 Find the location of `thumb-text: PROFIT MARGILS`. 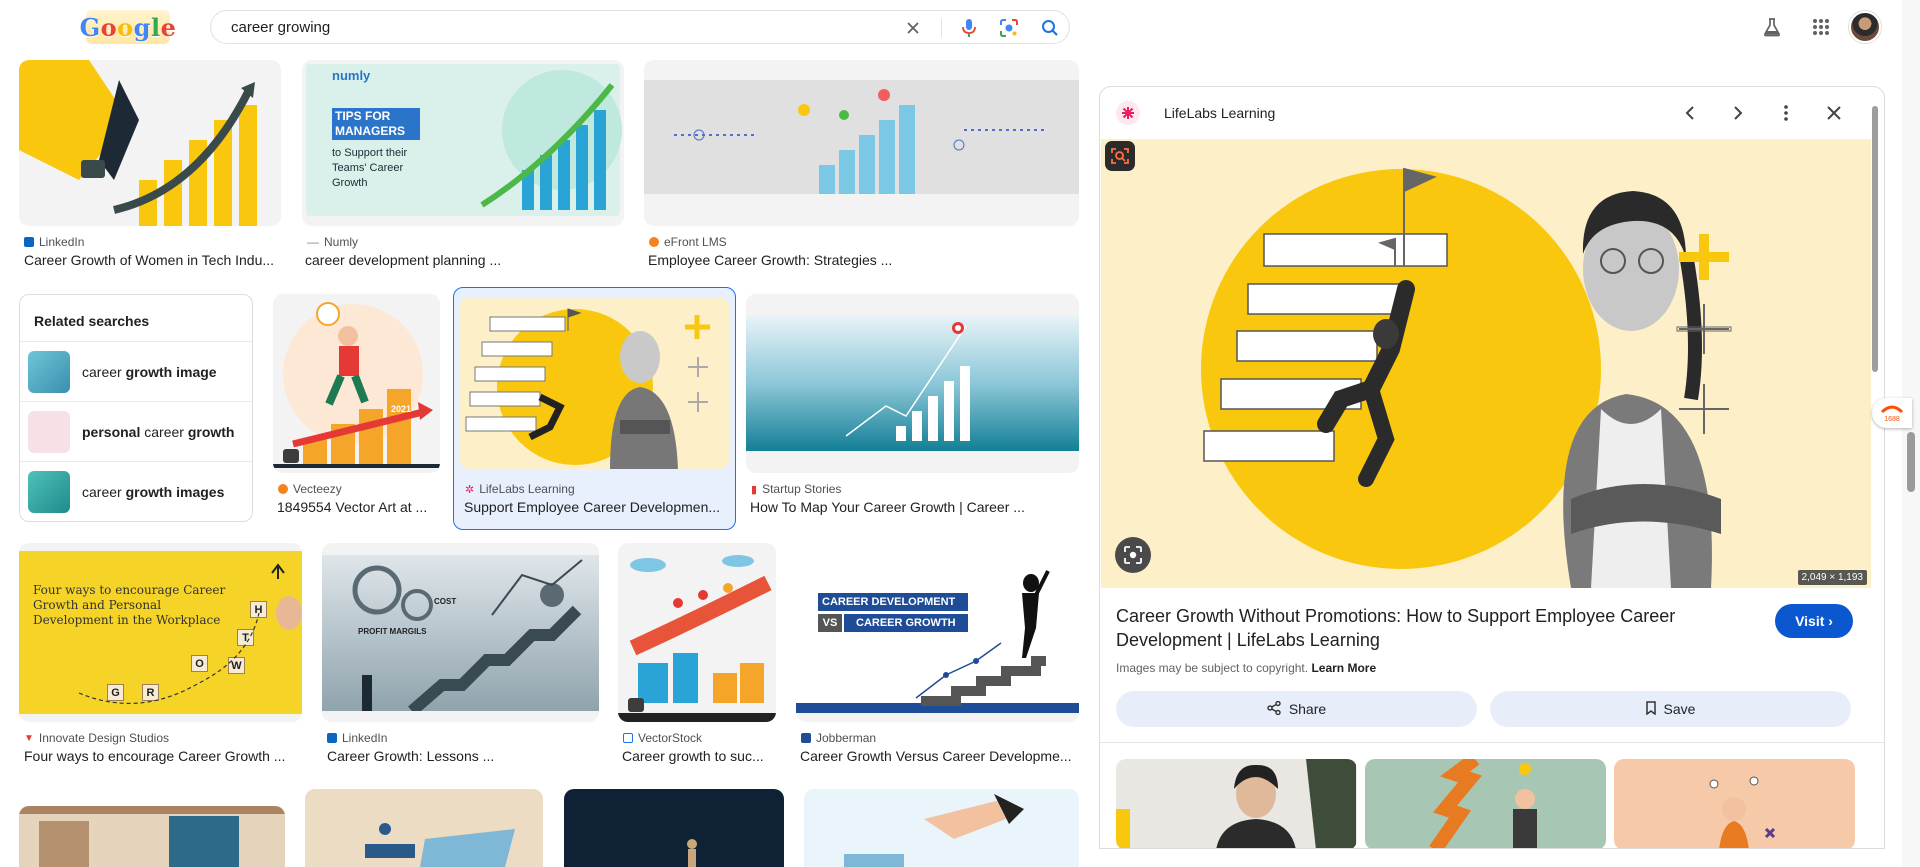

thumb-text: PROFIT MARGILS is located at coordinates (392, 631).